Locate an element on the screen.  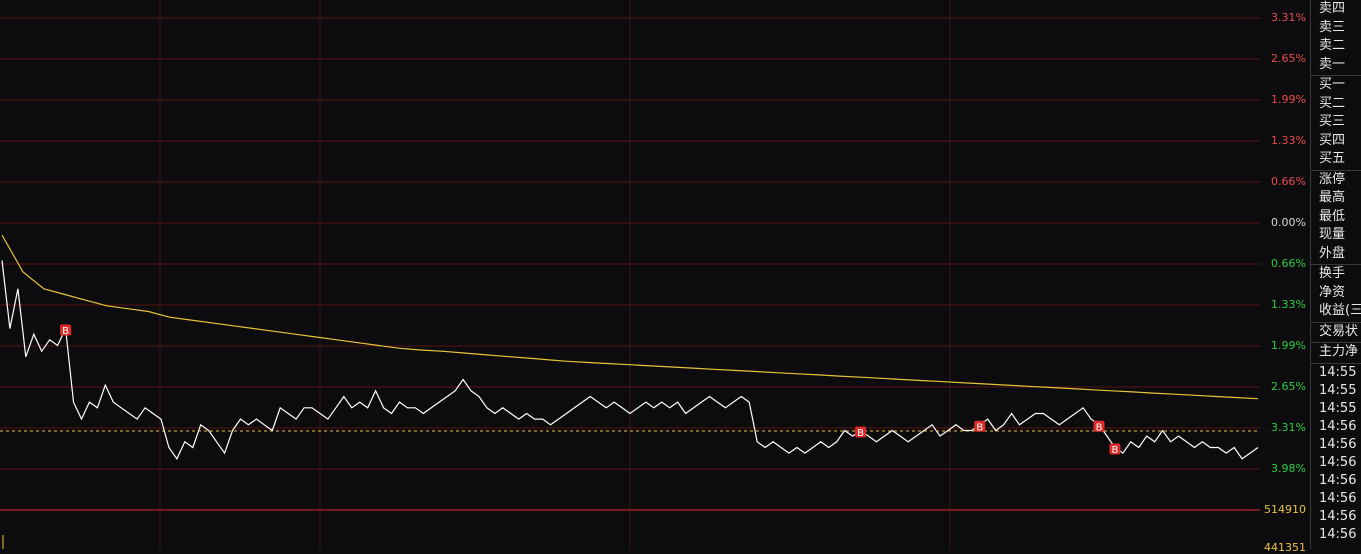
side-group: 主力净 is located at coordinates (1336, 353).